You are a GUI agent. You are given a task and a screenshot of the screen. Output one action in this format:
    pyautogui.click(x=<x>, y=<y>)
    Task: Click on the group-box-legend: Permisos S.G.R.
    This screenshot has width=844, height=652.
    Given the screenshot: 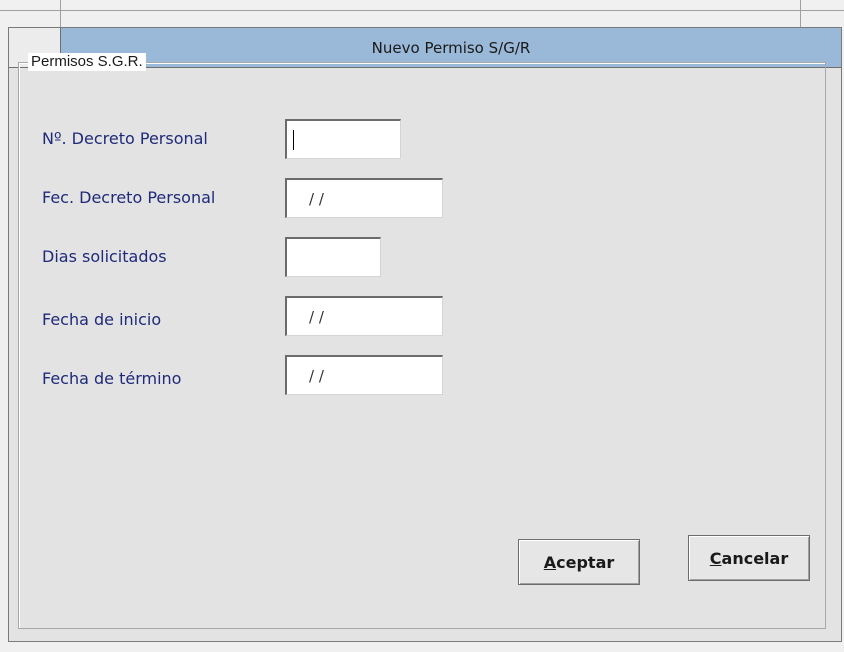 What is the action you would take?
    pyautogui.click(x=87, y=62)
    